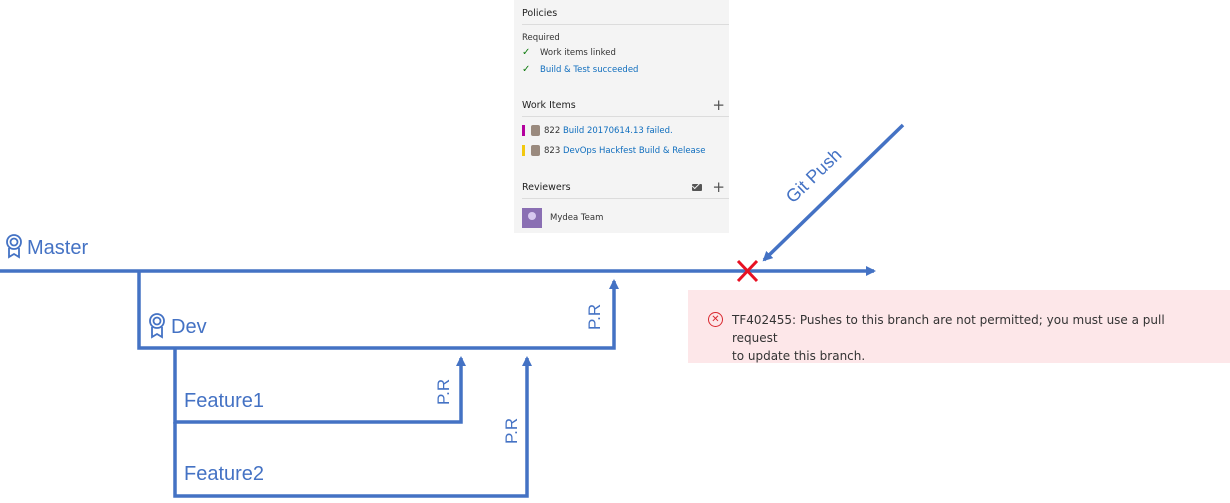 This screenshot has height=503, width=1230. Describe the element at coordinates (814, 176) in the screenshot. I see `git-push-label: Git Push` at that location.